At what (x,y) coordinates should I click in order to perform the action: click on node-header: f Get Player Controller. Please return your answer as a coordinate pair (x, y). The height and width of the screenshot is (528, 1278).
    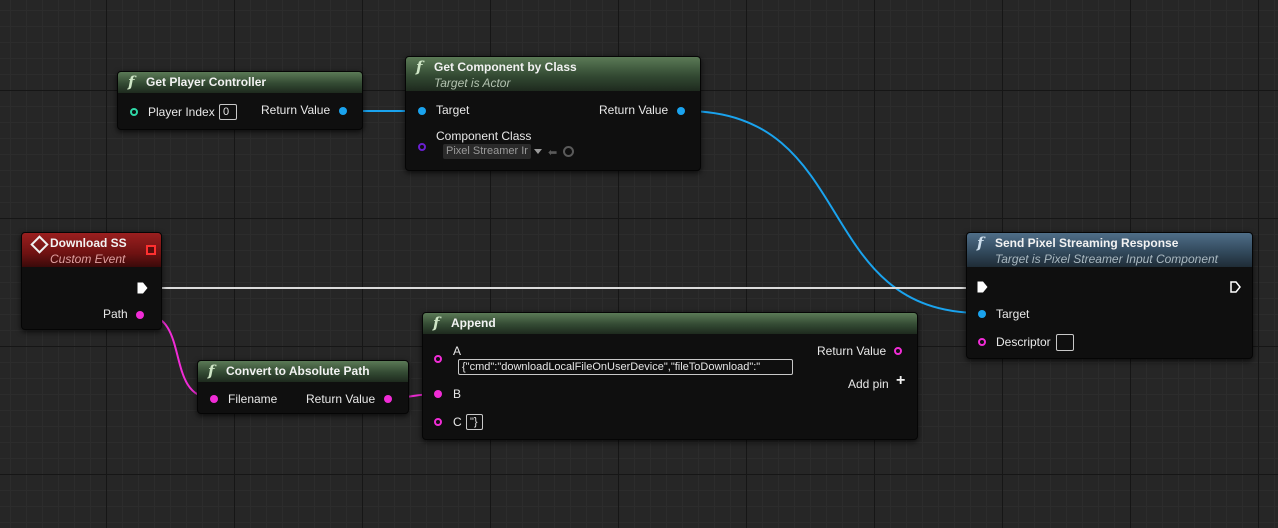
    Looking at the image, I should click on (240, 82).